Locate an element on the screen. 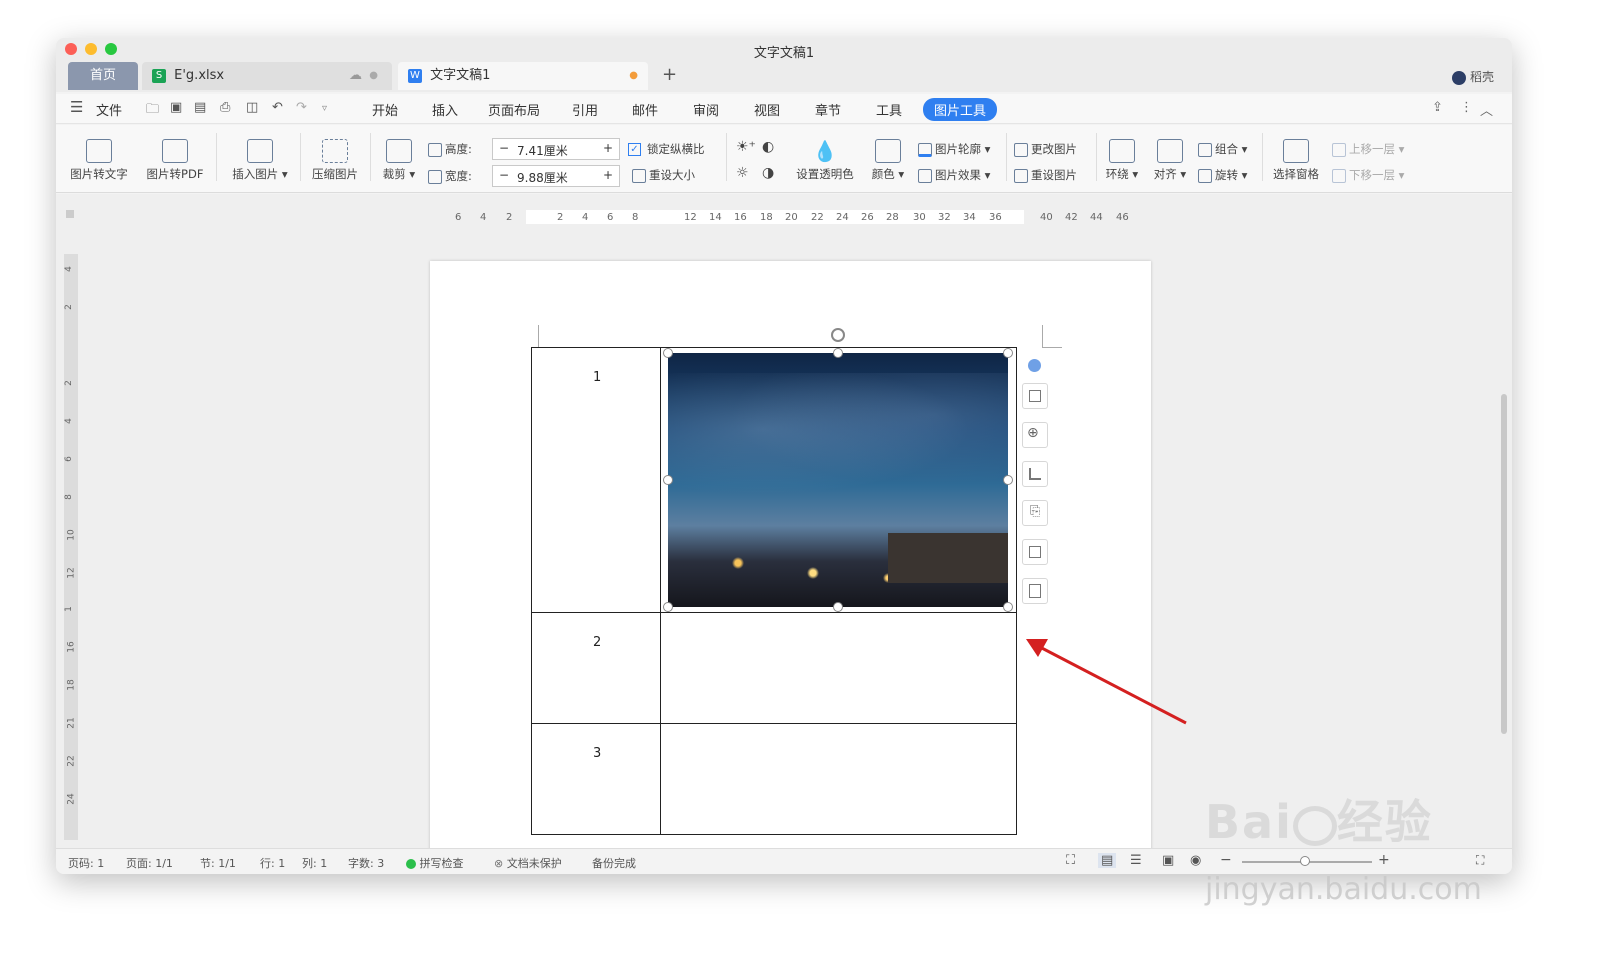  width-decrease-button: − is located at coordinates (504, 175).